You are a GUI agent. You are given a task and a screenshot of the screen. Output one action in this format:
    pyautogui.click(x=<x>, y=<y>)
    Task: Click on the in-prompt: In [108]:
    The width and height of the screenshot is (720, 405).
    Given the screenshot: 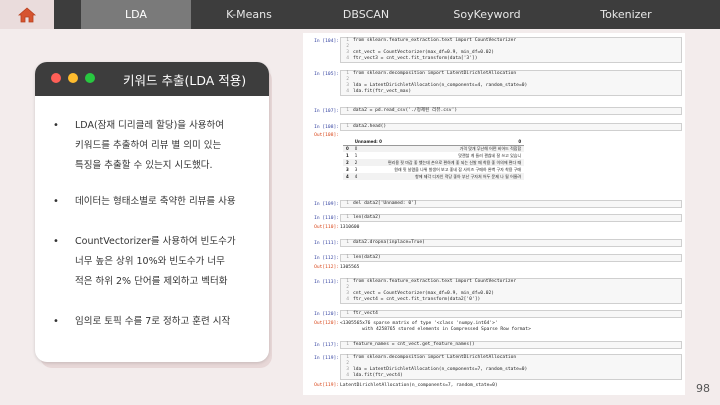 What is the action you would take?
    pyautogui.click(x=326, y=127)
    